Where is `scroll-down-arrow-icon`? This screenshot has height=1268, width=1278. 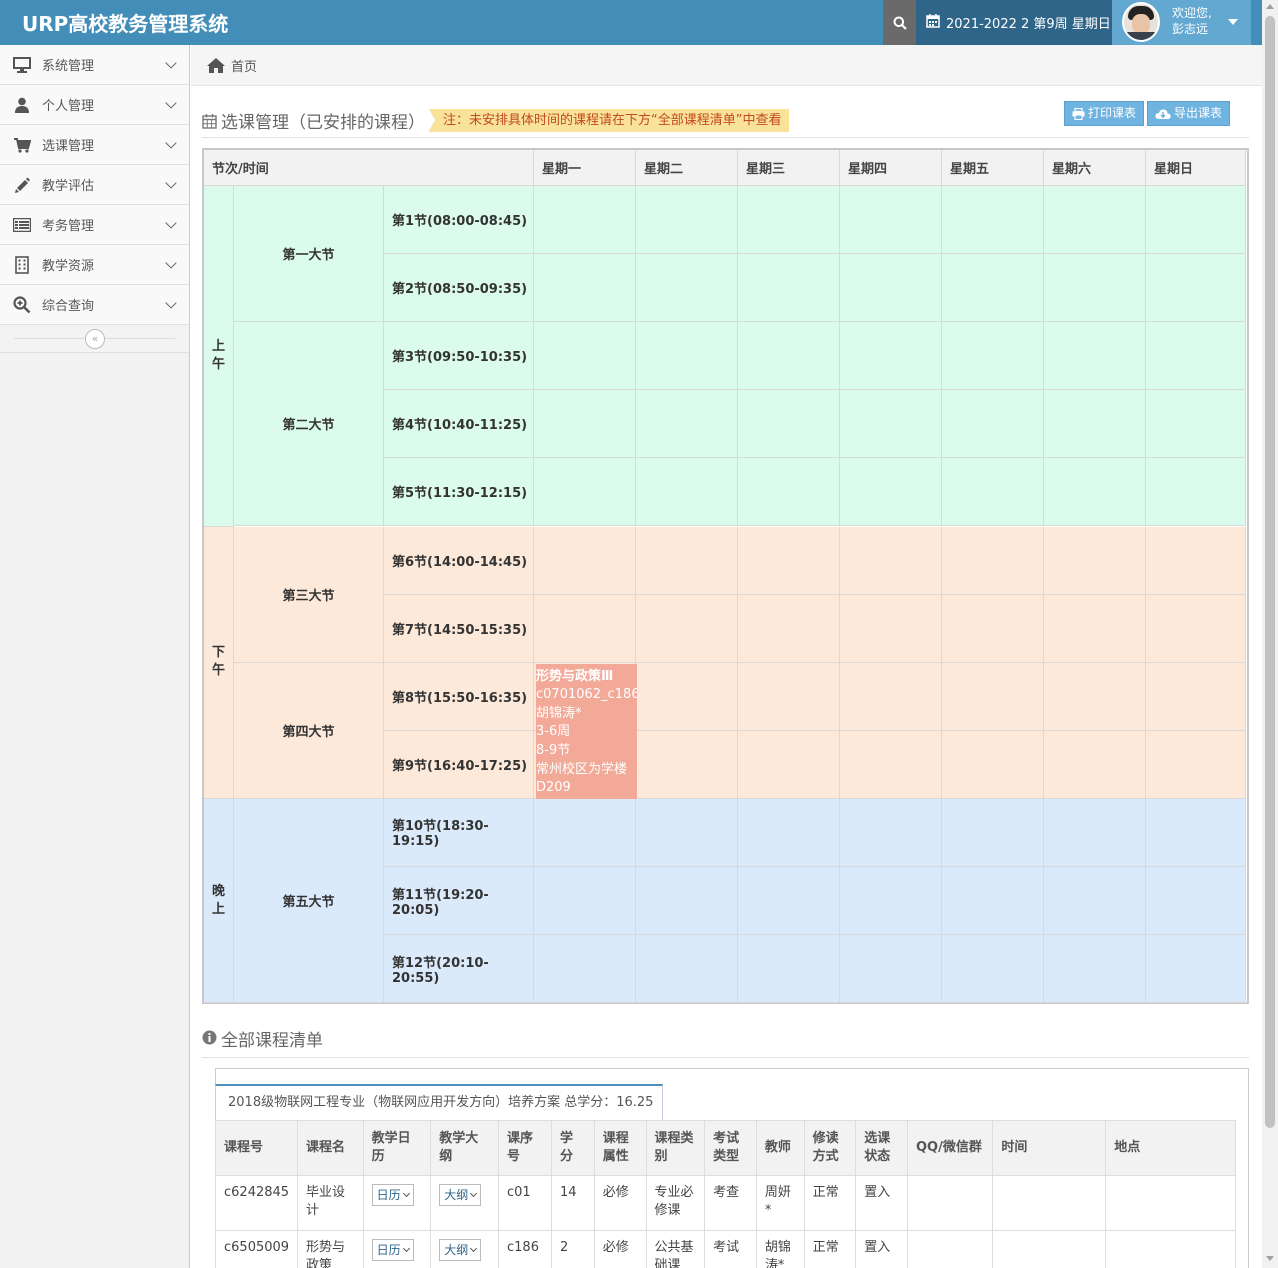
scroll-down-arrow-icon is located at coordinates (1270, 1258).